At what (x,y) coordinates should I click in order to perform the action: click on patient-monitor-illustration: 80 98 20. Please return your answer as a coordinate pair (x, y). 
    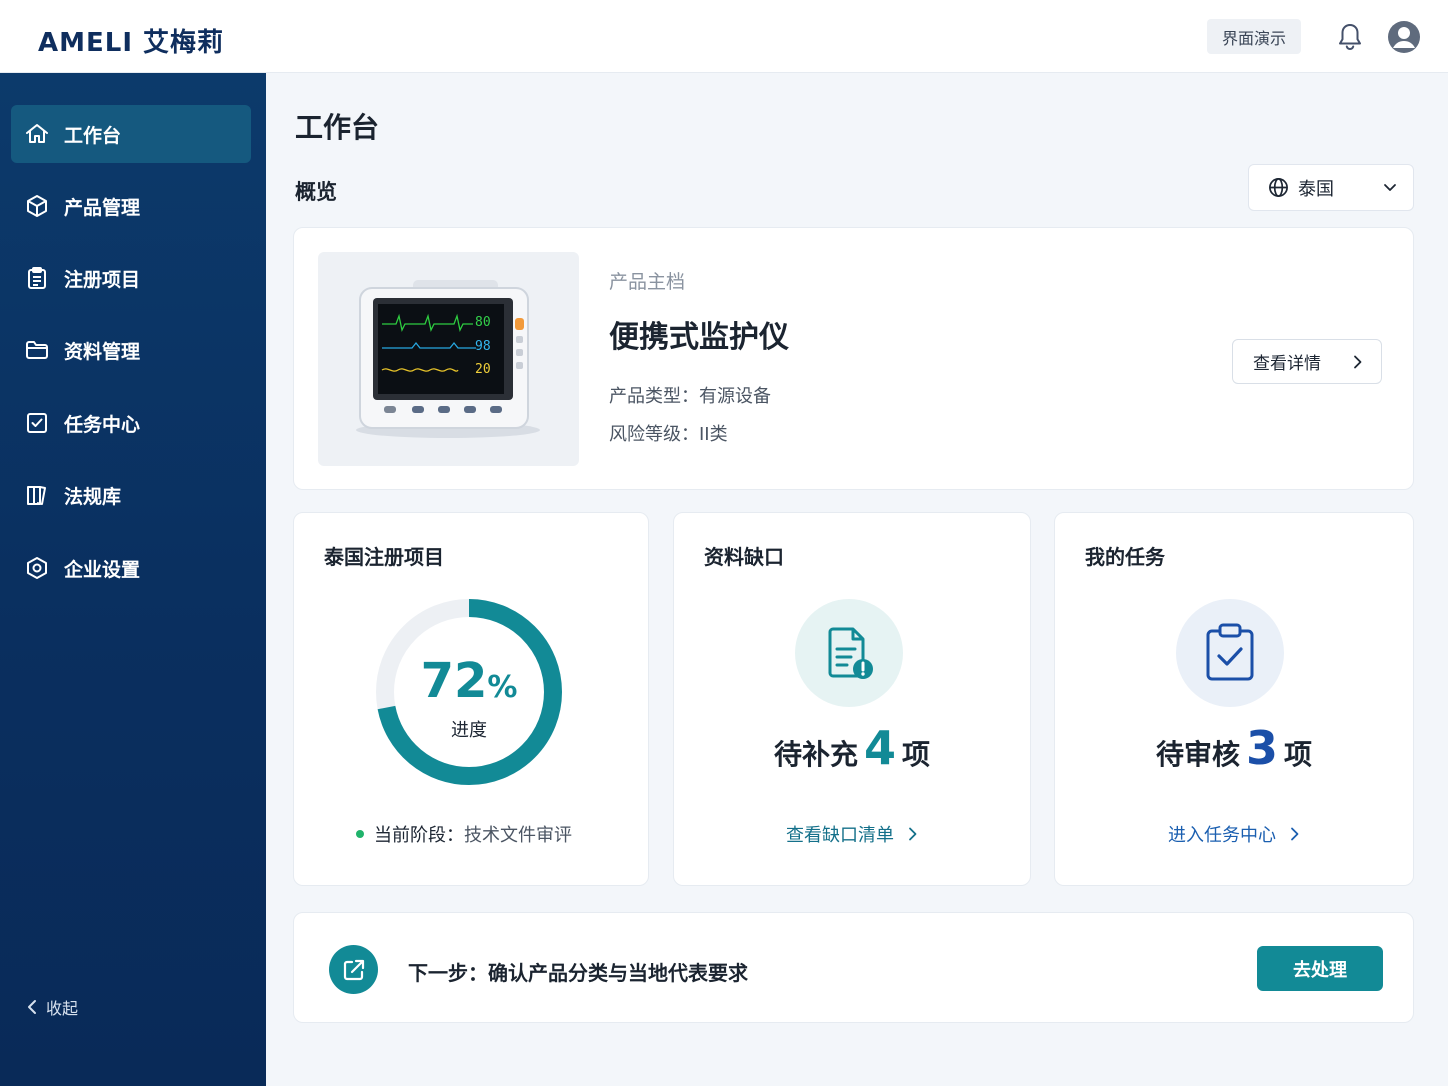
    Looking at the image, I should click on (448, 359).